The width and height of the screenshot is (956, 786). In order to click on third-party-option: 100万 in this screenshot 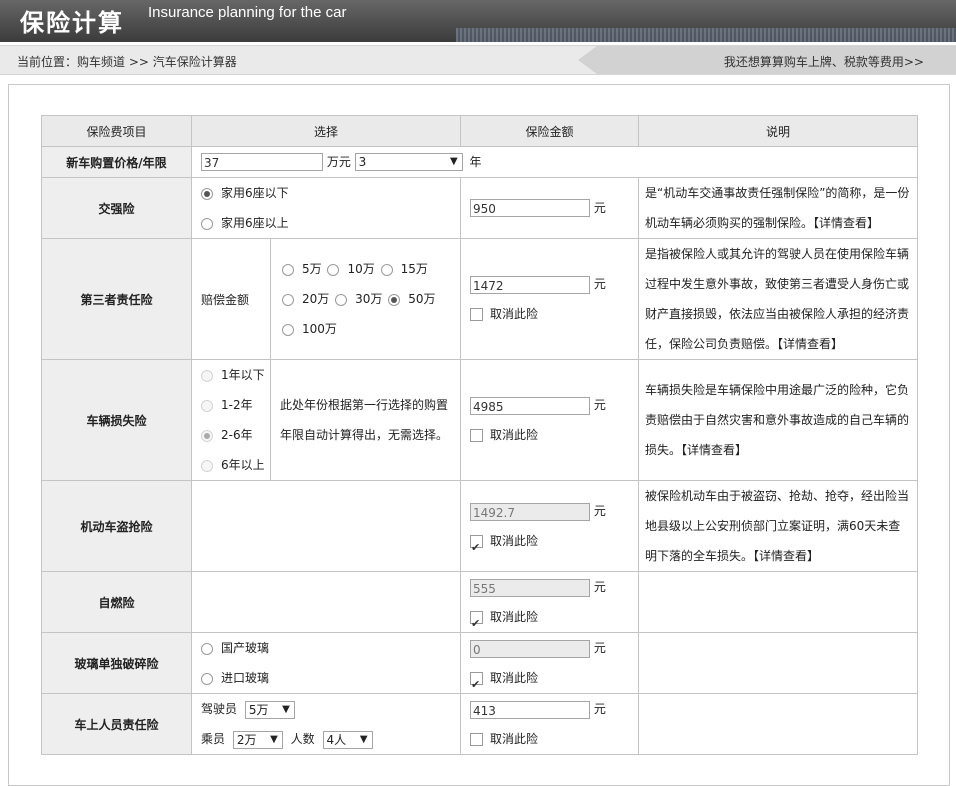, I will do `click(309, 329)`.